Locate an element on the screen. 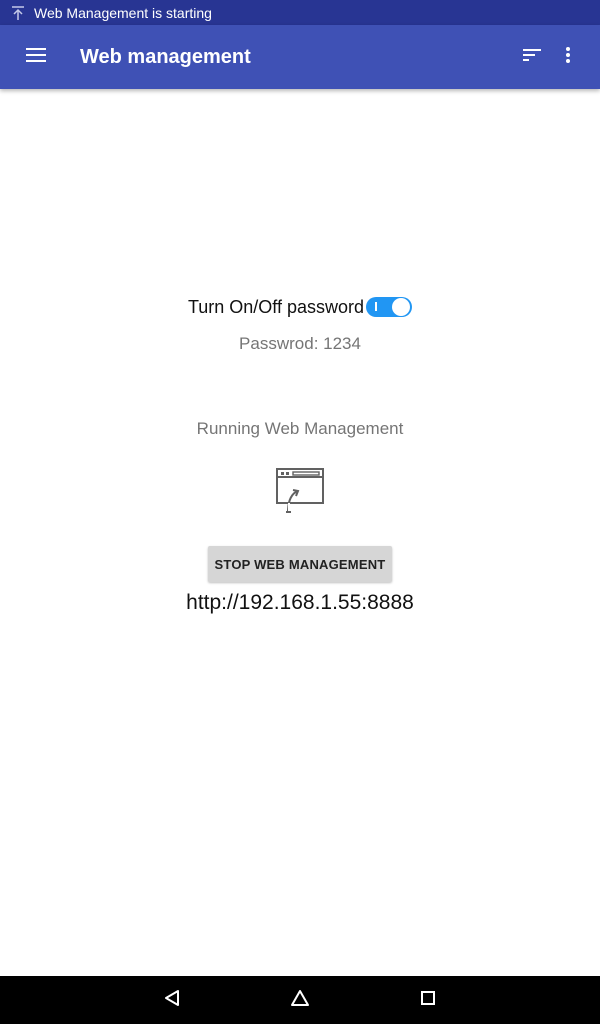  status-bar: Web Management is starting is located at coordinates (300, 12).